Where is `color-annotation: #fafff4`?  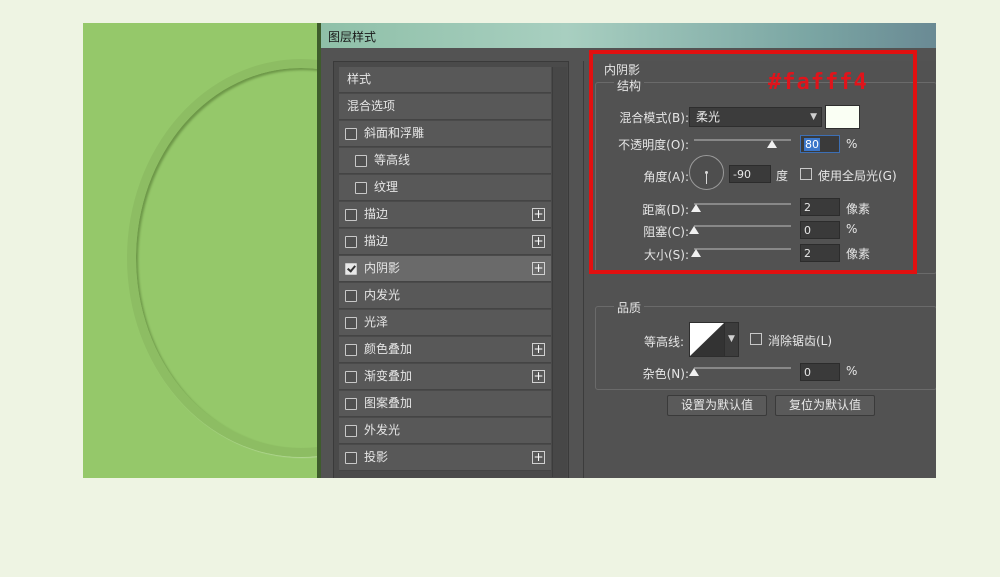 color-annotation: #fafff4 is located at coordinates (818, 82).